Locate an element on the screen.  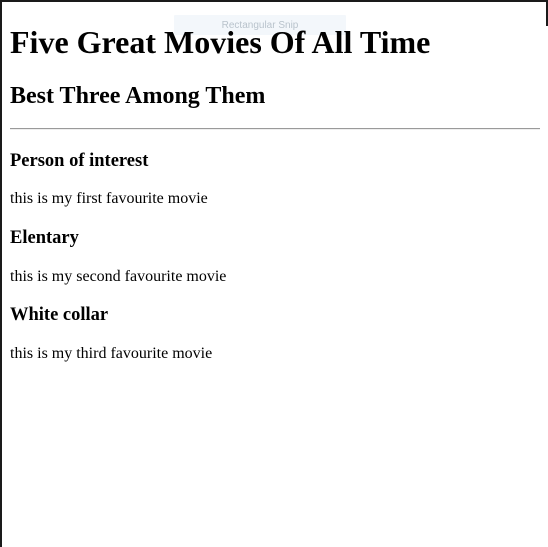
movie-title-person-of-interest: Person of interest is located at coordinates (79, 161).